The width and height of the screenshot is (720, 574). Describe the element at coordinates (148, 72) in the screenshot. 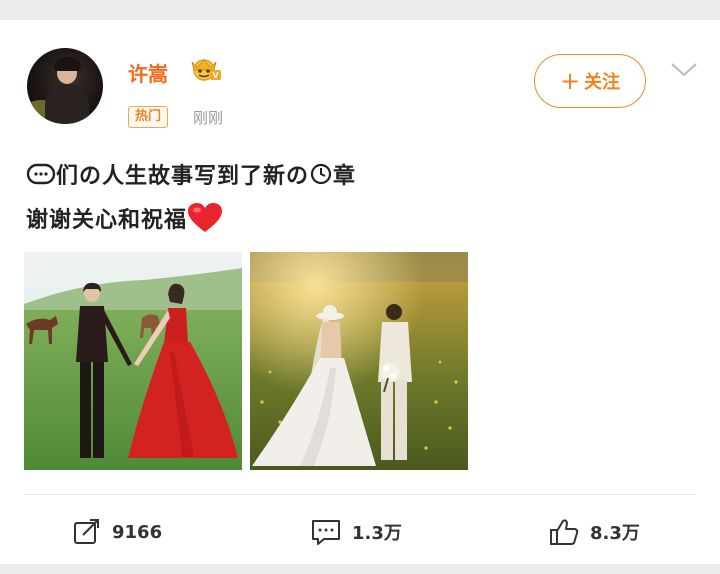

I see `username: 许嵩` at that location.